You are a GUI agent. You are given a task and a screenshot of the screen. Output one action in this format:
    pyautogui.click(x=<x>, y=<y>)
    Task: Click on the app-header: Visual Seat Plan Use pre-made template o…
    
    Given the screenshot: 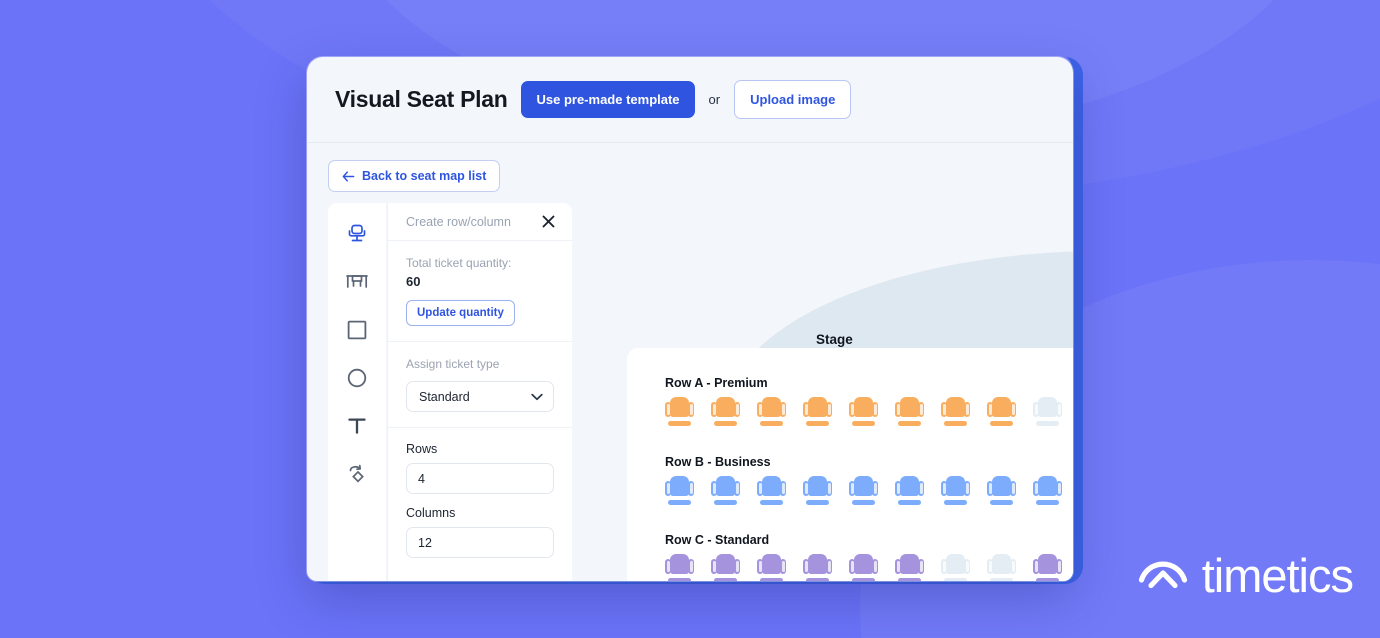 What is the action you would take?
    pyautogui.click(x=690, y=100)
    